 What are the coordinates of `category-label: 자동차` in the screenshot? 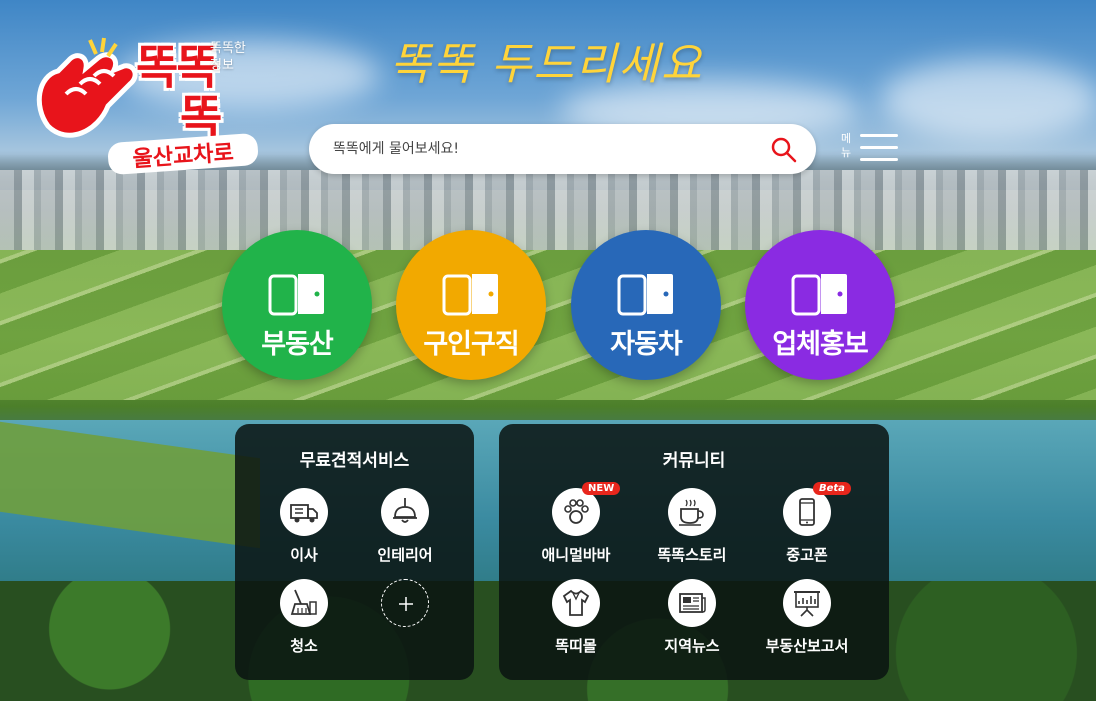 It's located at (646, 344).